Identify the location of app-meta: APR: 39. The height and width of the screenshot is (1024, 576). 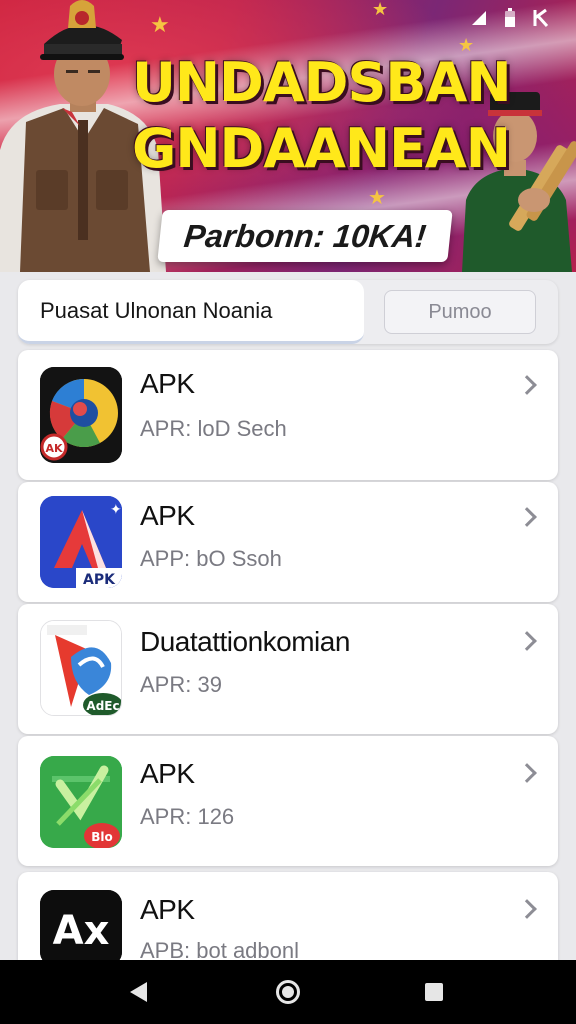
(181, 684).